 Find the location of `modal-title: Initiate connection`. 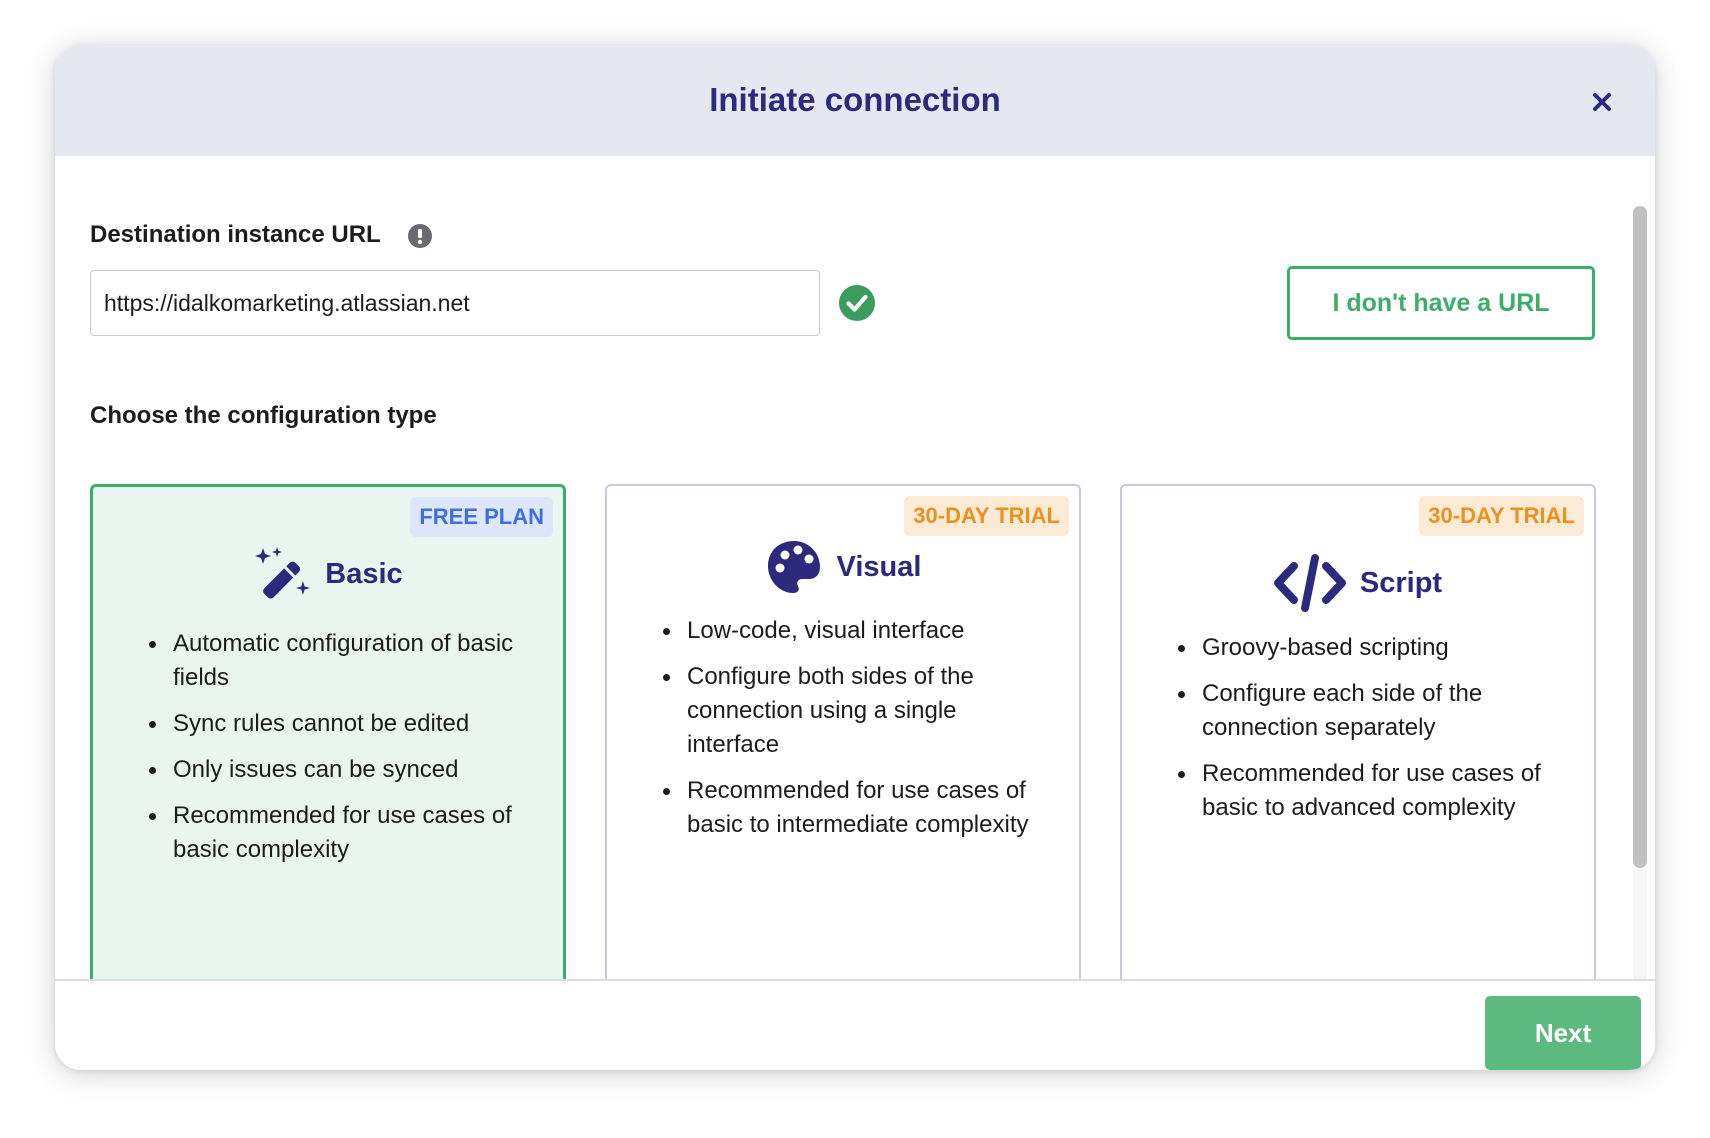

modal-title: Initiate connection is located at coordinates (855, 99).